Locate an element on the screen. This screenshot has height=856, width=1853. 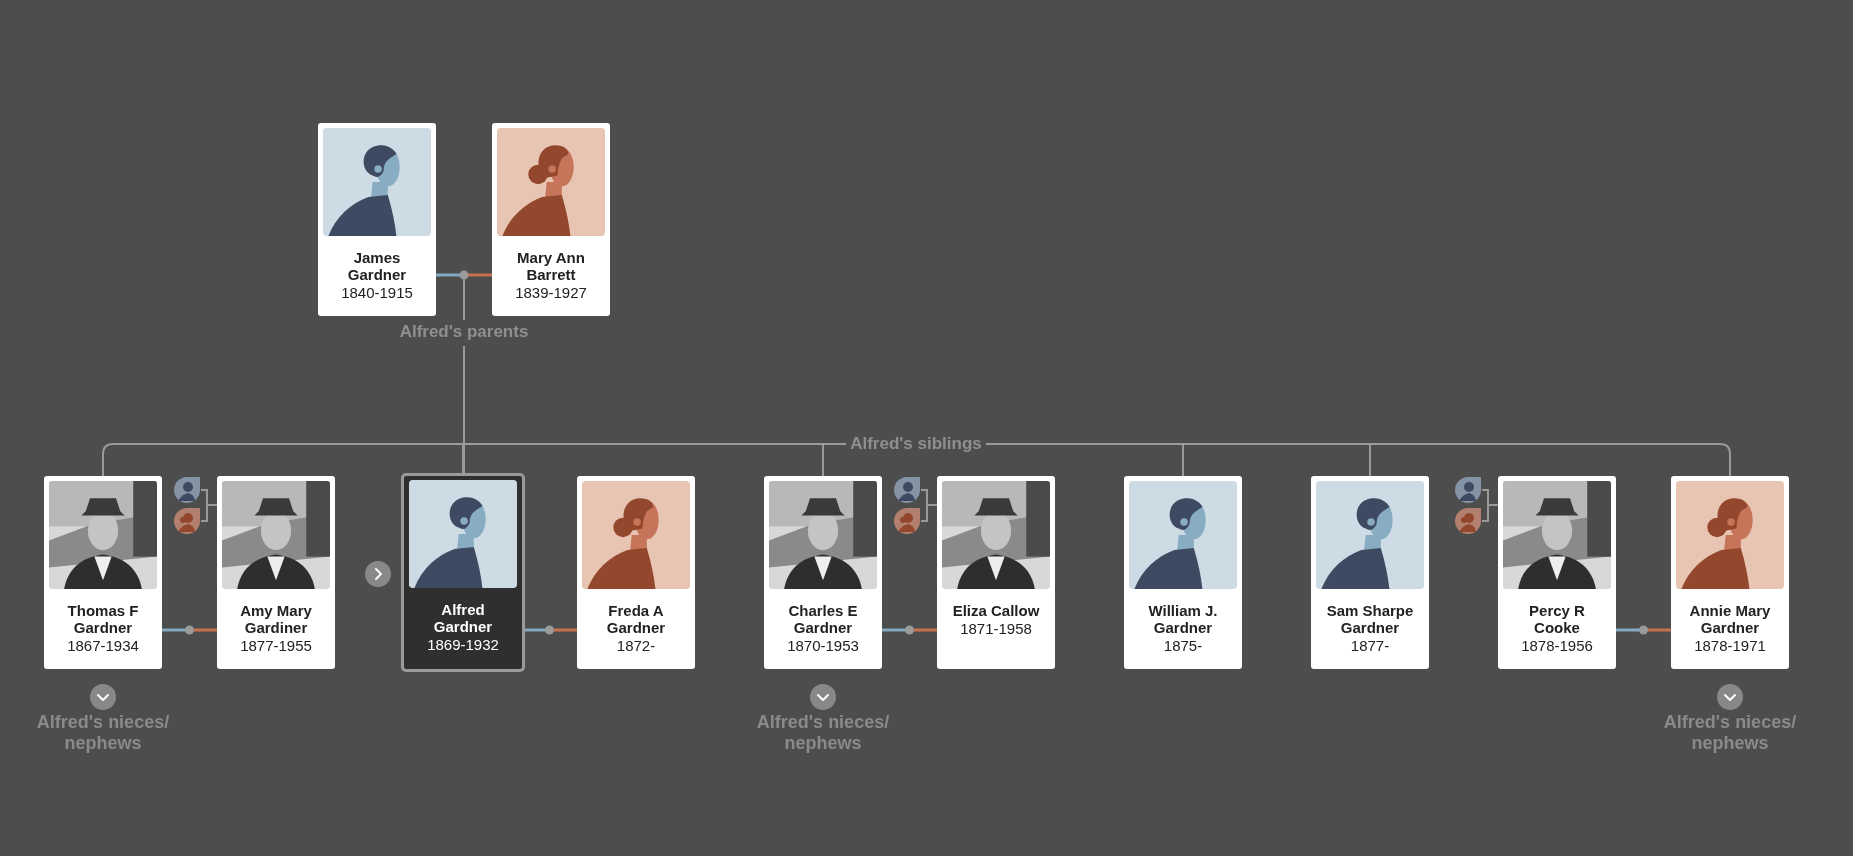
person-card: Sam Sharpe Gardner 1877- is located at coordinates (1370, 572).